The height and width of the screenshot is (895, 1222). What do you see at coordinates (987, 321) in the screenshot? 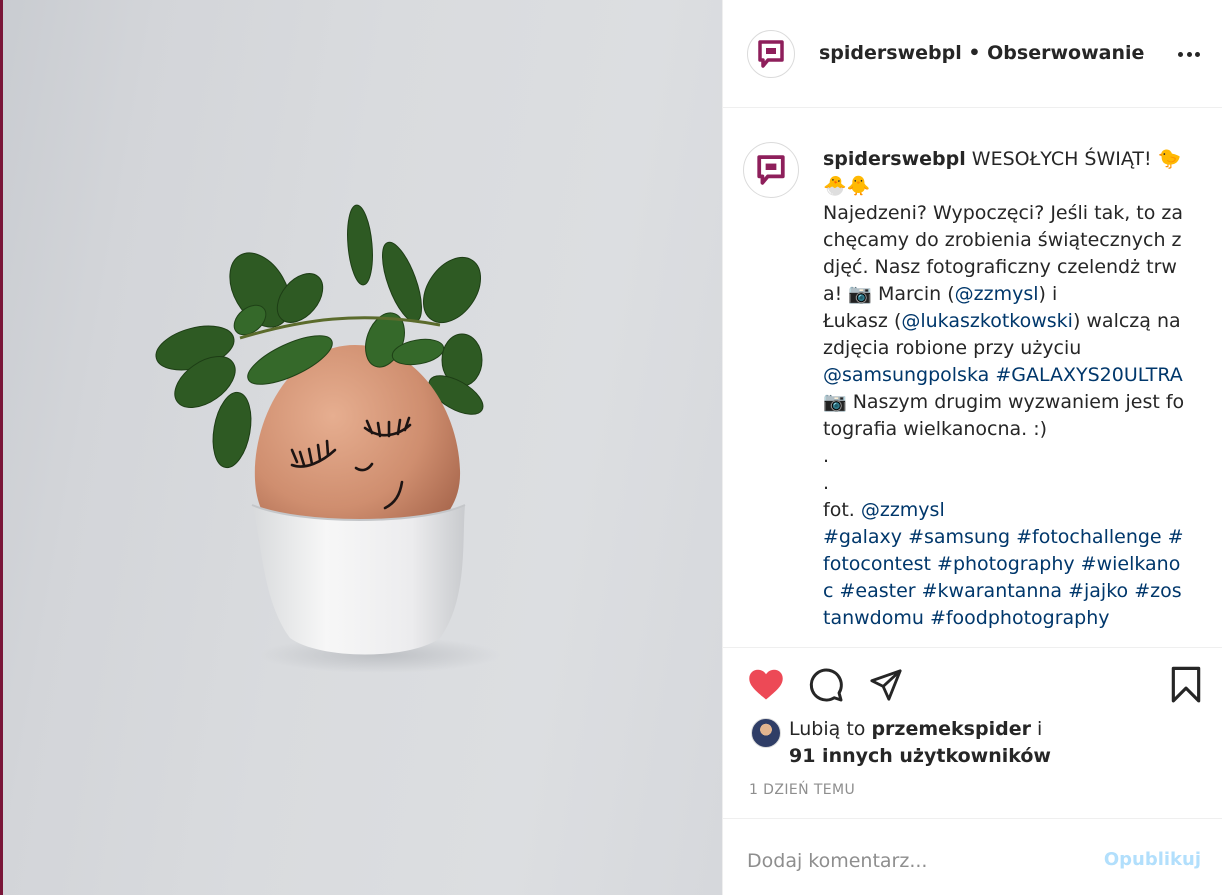
I see `mention-link: @lukaszkotkowski` at bounding box center [987, 321].